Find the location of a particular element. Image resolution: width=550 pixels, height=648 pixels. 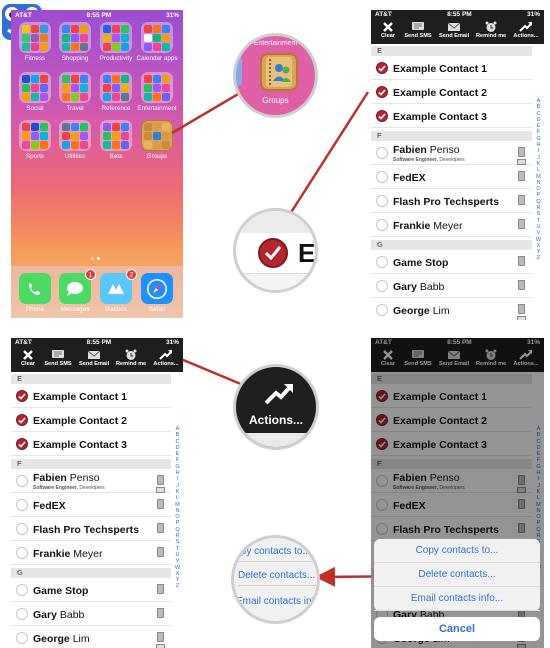

contact-name: Example Contact 1 is located at coordinates (440, 69).